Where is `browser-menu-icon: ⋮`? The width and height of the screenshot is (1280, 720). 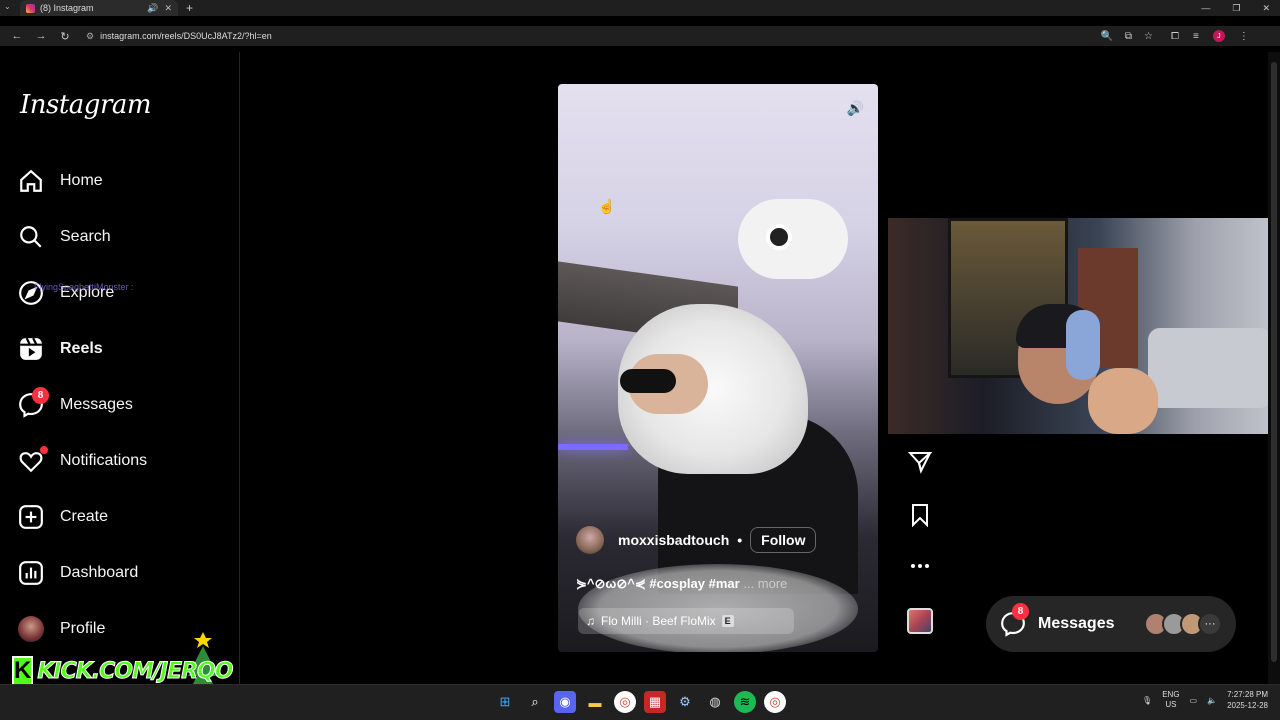 browser-menu-icon: ⋮ is located at coordinates (1244, 36).